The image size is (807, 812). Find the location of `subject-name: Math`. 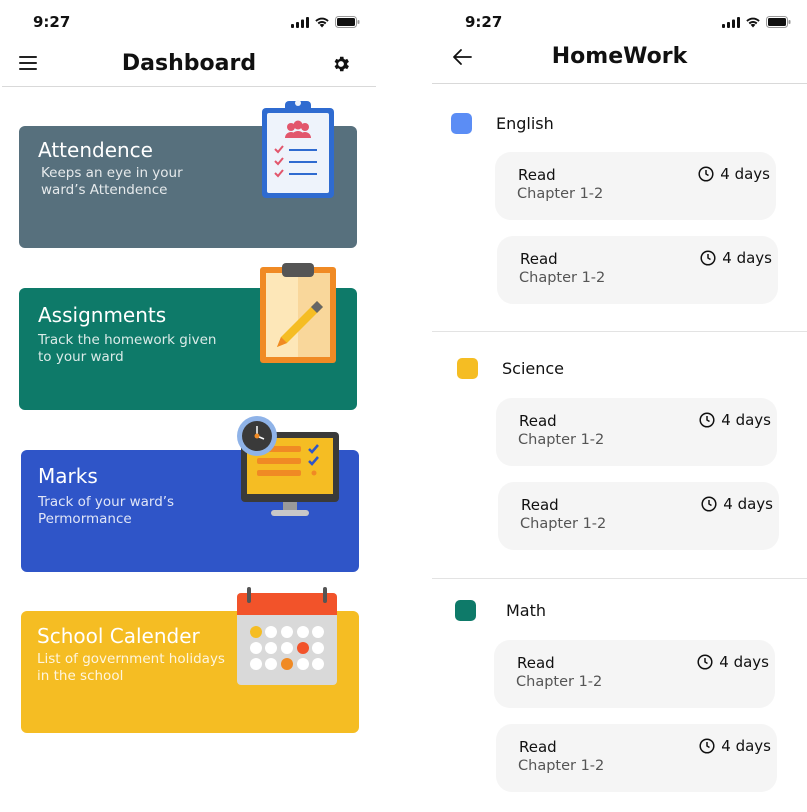

subject-name: Math is located at coordinates (526, 610).